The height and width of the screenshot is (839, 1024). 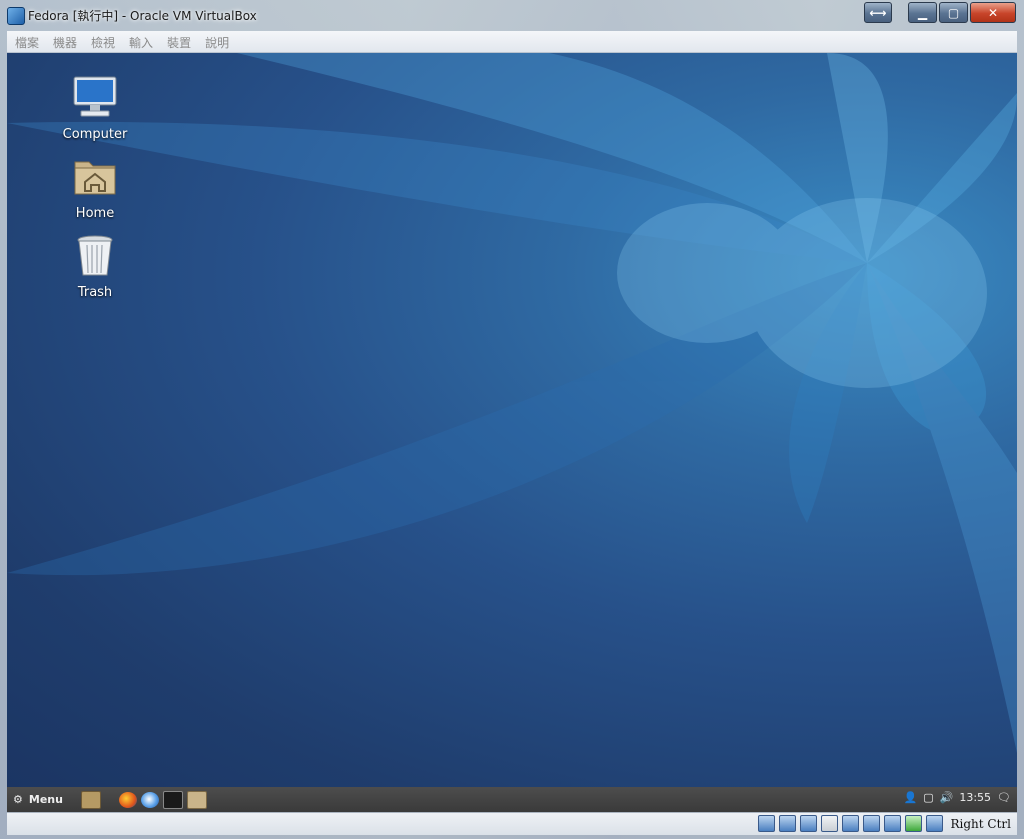 I want to click on network-icon, so click(x=871, y=823).